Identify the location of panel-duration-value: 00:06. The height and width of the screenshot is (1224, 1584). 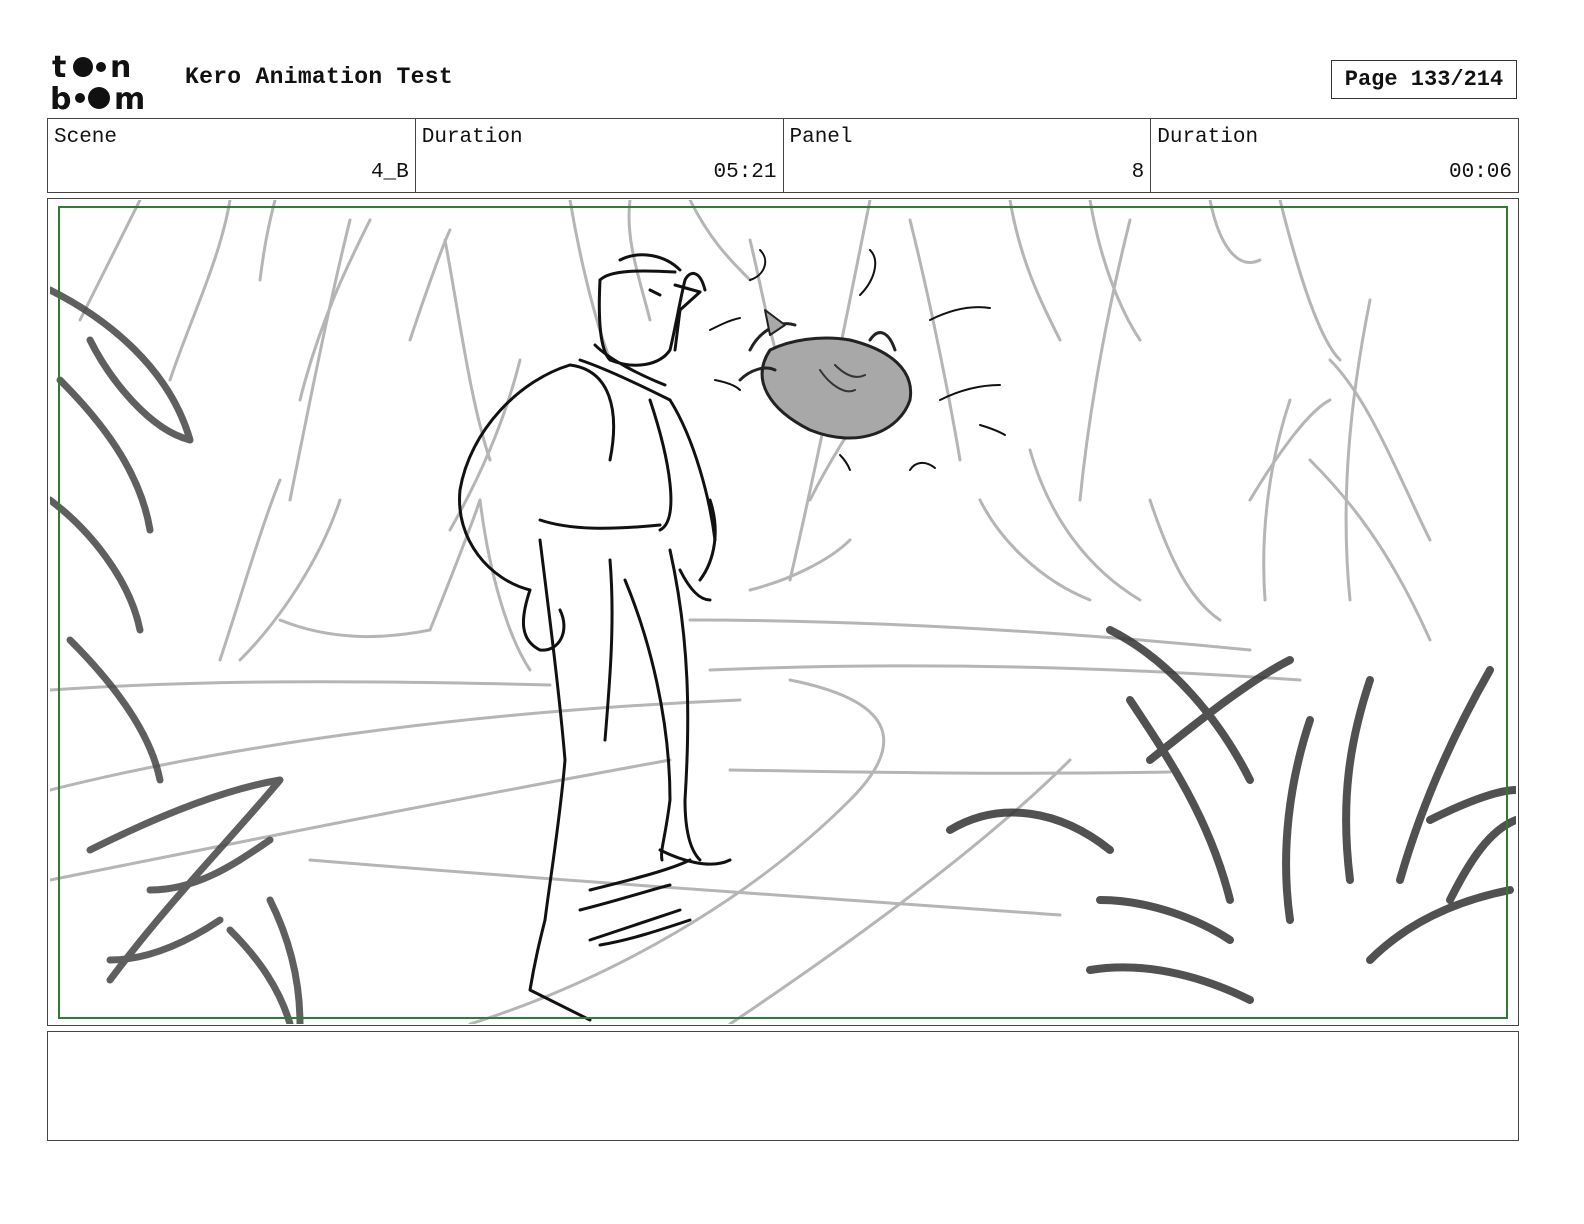
(1480, 172).